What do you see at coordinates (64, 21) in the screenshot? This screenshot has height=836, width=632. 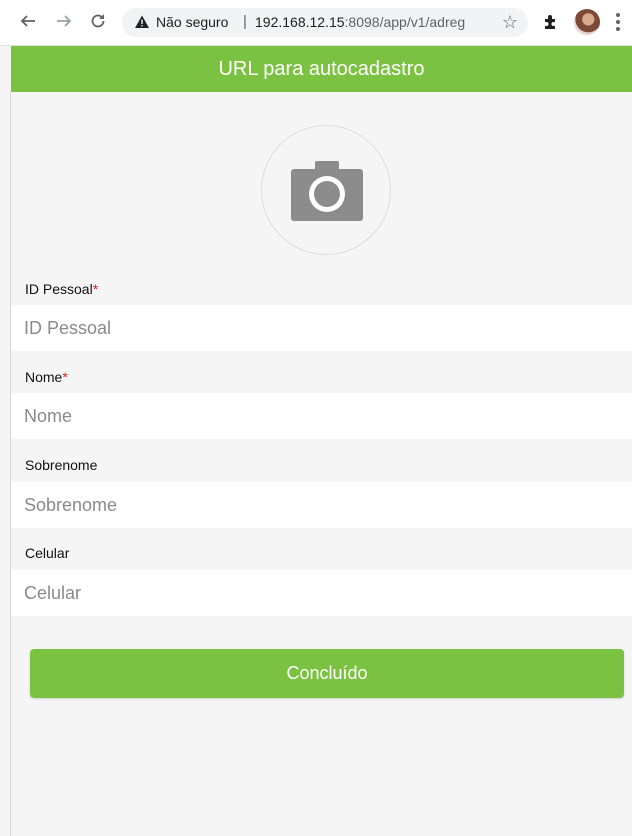 I see `forward-arrow-icon` at bounding box center [64, 21].